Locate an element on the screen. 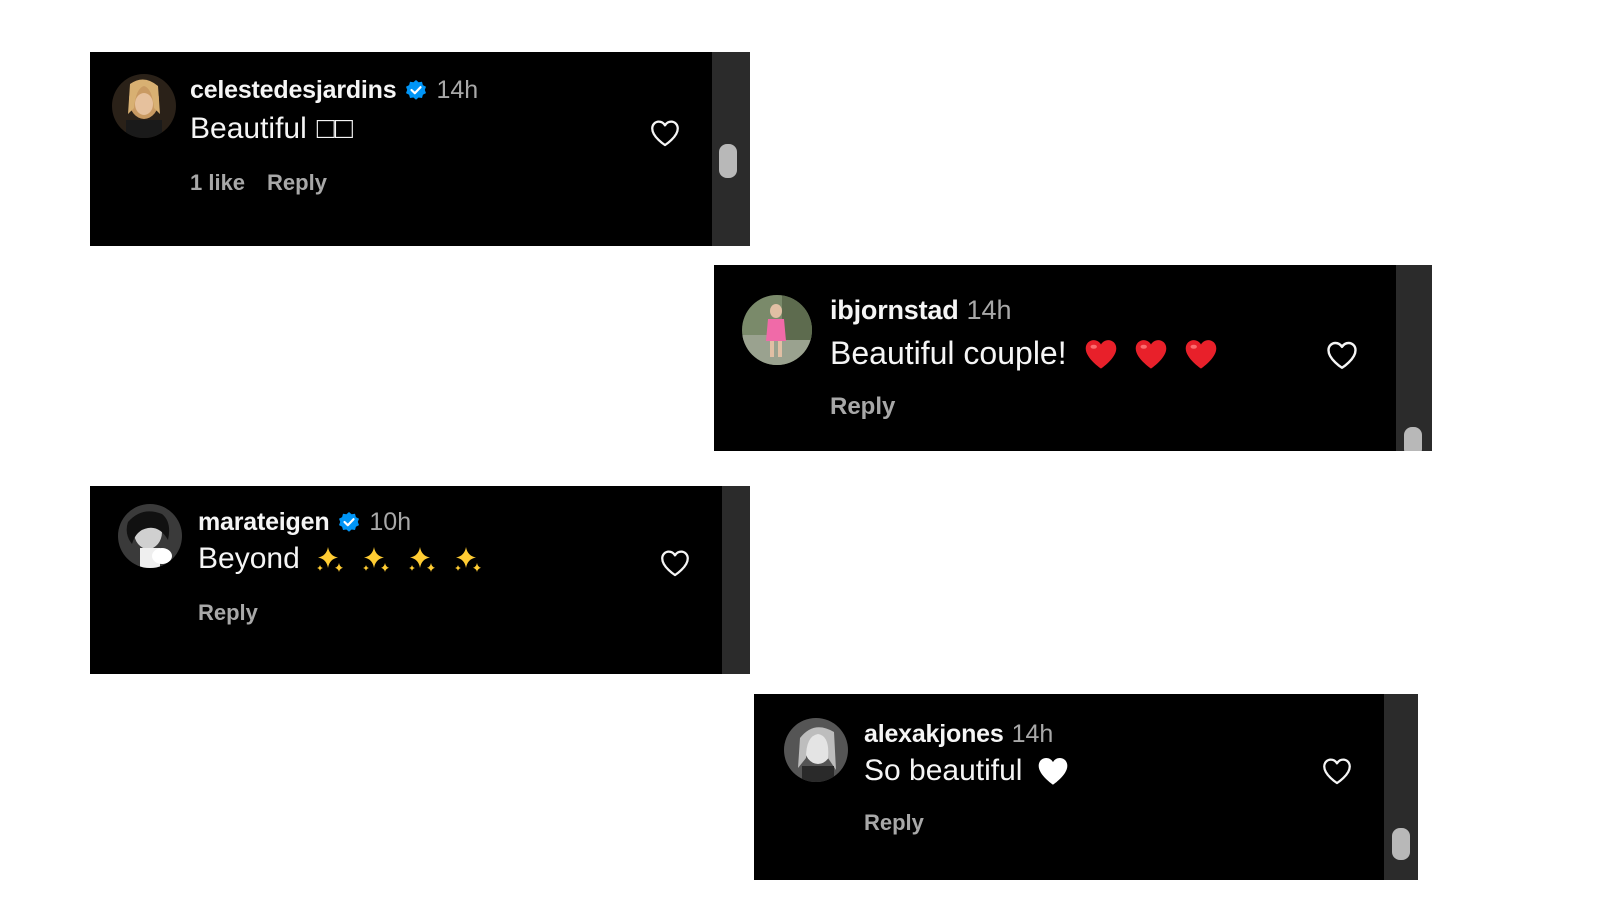  comment-actions: 1 like Reply is located at coordinates (258, 183).